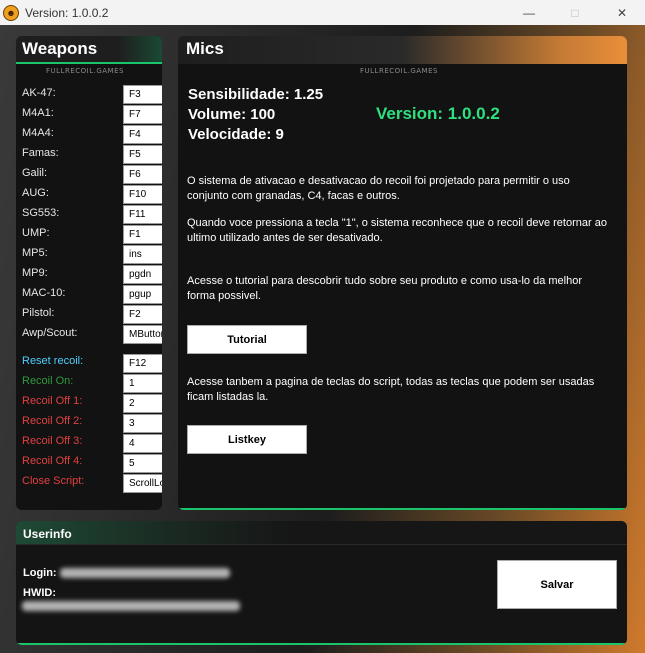 This screenshot has height=653, width=645. I want to click on control-label: Reset recoil:, so click(53, 361).